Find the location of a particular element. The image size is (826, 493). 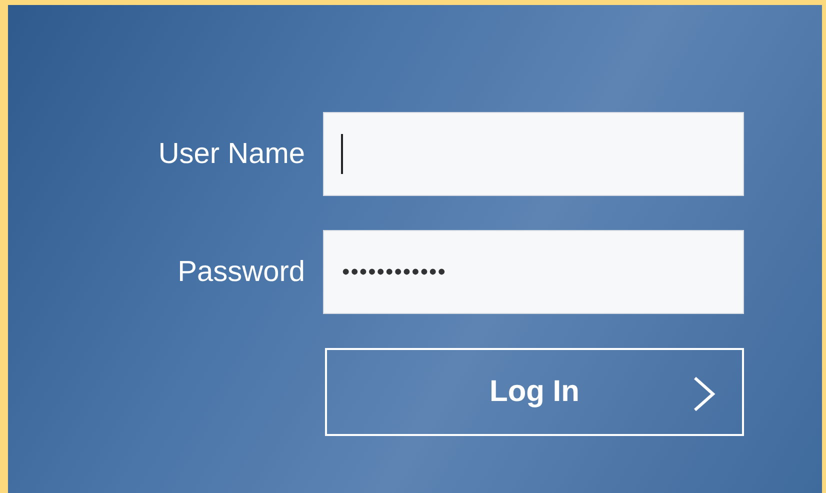

text-cursor is located at coordinates (342, 154).